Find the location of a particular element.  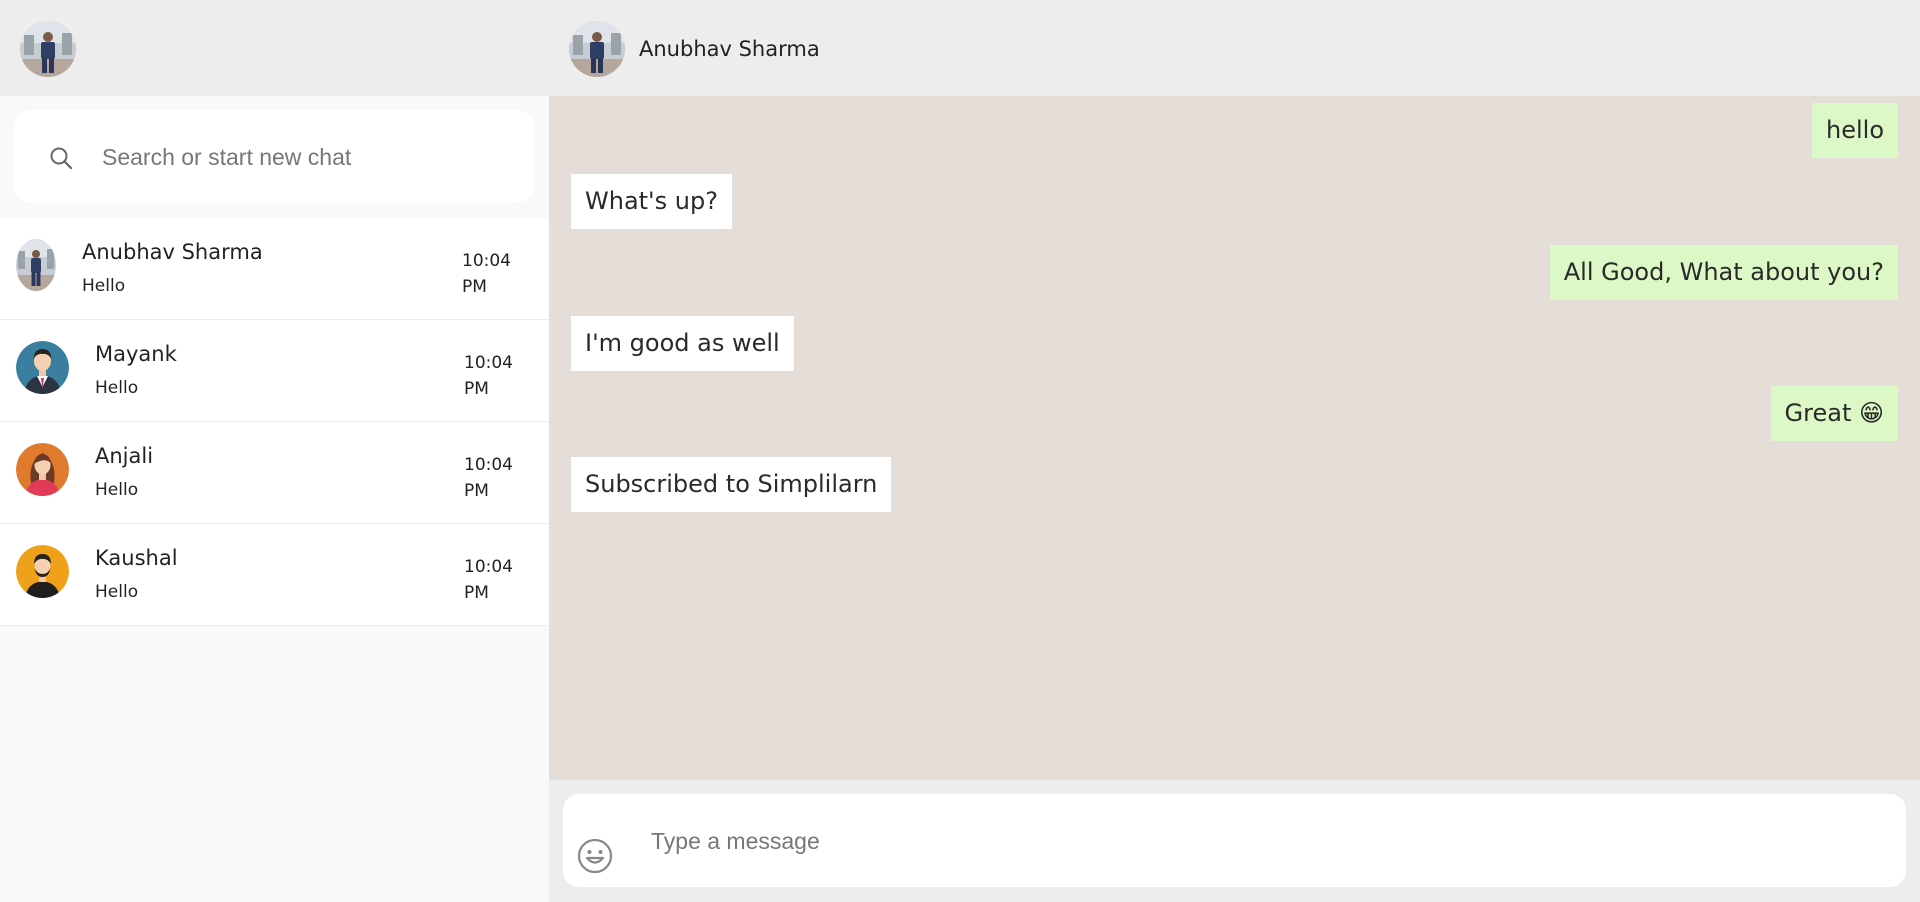

man-in-suit-avatar-icon is located at coordinates (42, 367).